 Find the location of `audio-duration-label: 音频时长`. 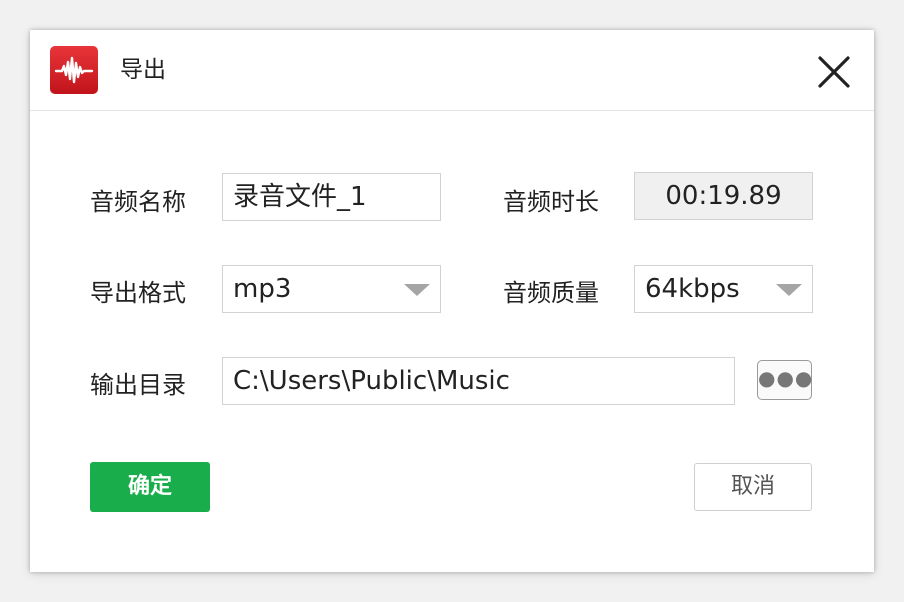

audio-duration-label: 音频时长 is located at coordinates (551, 202).